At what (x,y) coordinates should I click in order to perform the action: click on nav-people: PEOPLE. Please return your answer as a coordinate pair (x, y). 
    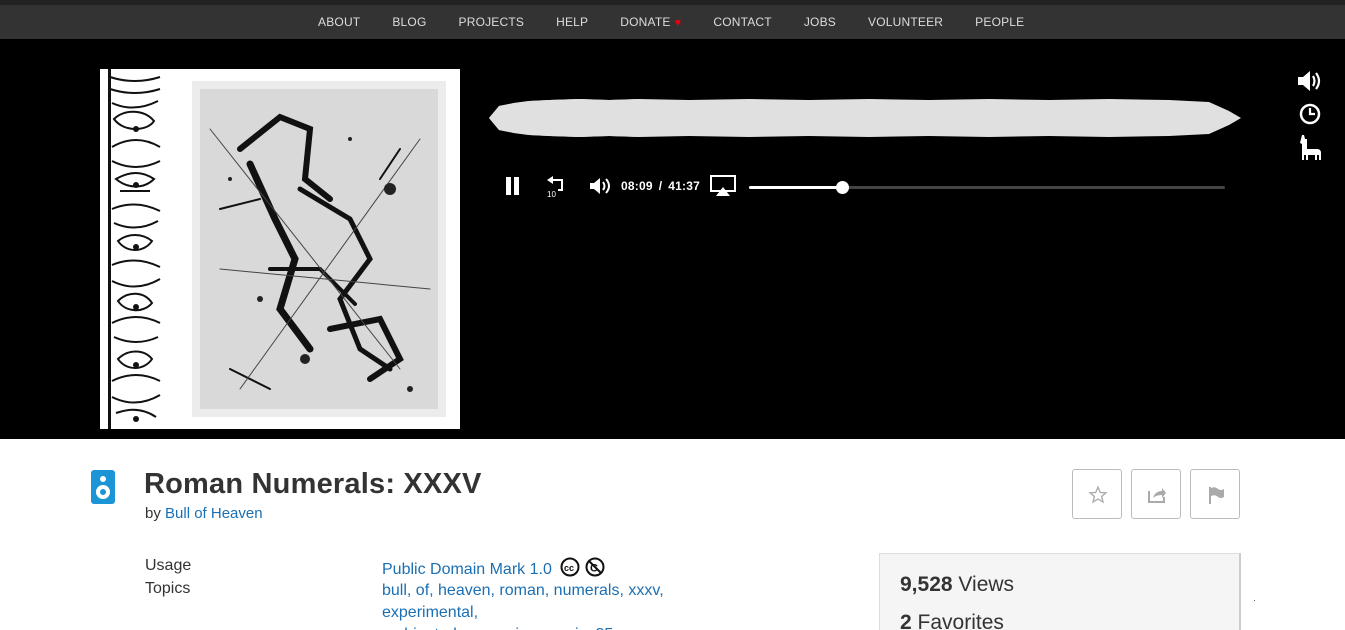
    Looking at the image, I should click on (999, 22).